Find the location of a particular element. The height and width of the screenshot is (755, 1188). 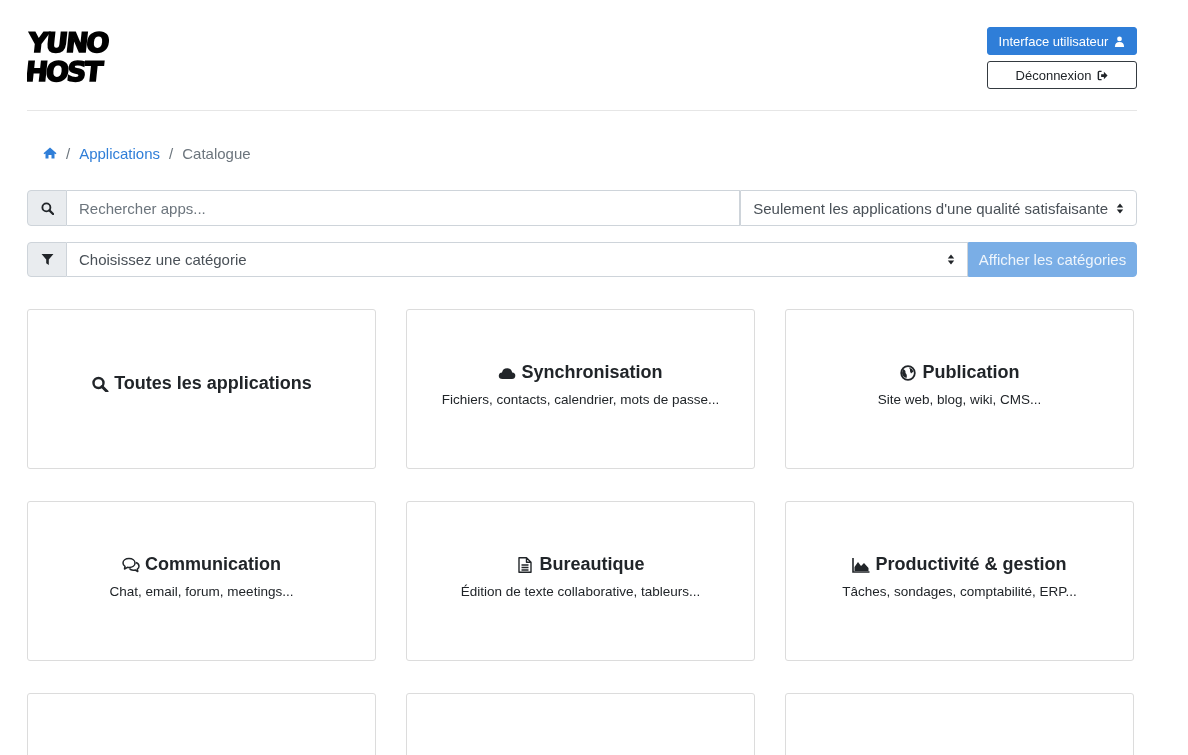

globe-icon is located at coordinates (908, 372).